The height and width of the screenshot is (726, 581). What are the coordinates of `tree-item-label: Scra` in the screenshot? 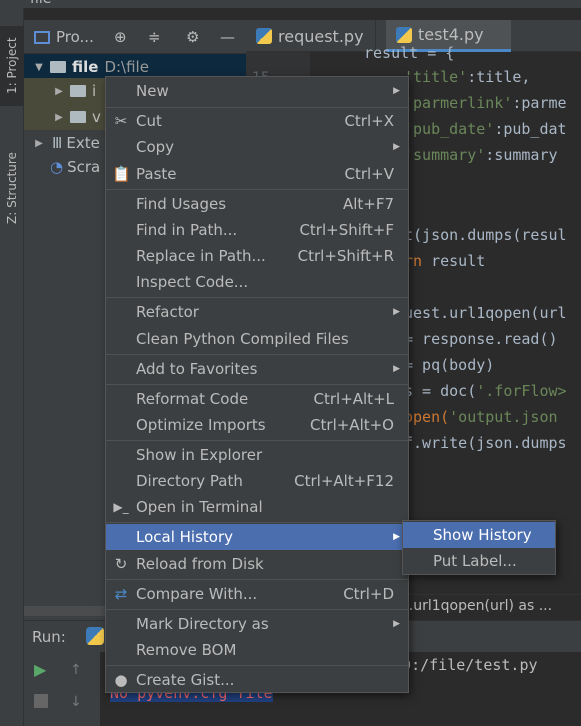 It's located at (84, 167).